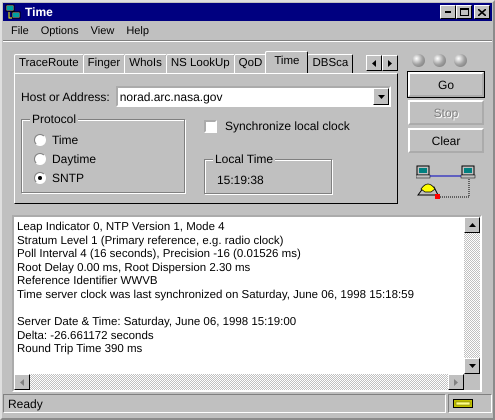 This screenshot has width=495, height=420. Describe the element at coordinates (20, 30) in the screenshot. I see `menu-item: File` at that location.